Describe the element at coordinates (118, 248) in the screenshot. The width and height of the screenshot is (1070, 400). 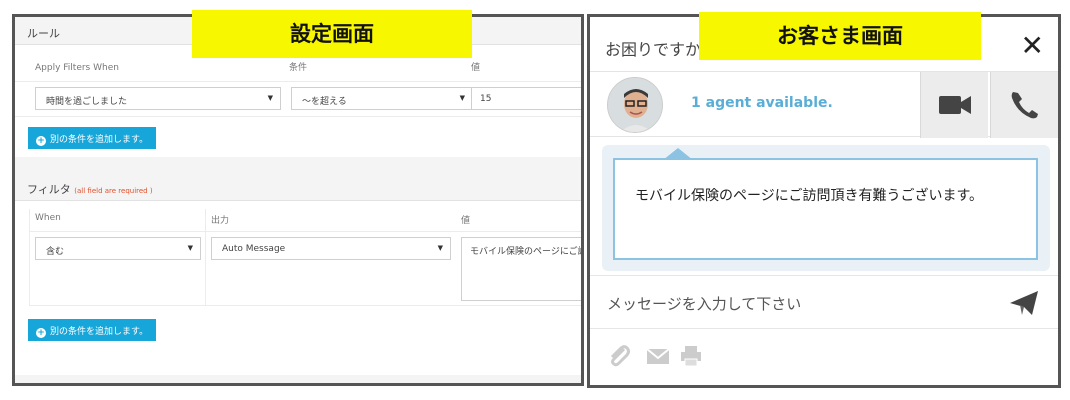
I see `filter-when-select: 含む ▼` at that location.